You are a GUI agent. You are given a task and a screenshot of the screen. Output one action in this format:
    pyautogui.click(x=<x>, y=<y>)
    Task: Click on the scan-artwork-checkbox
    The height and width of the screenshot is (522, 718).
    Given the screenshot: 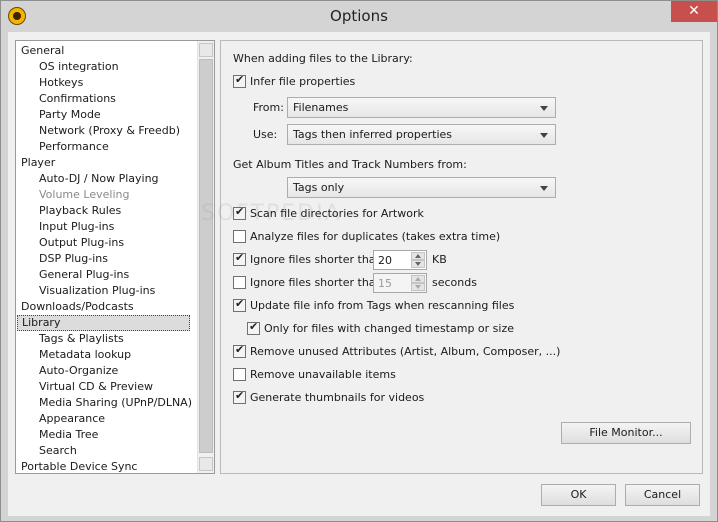 What is the action you would take?
    pyautogui.click(x=239, y=212)
    